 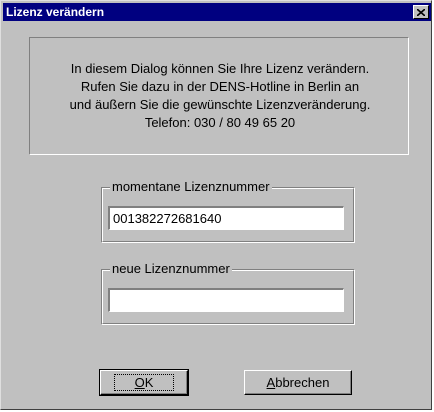 I want to click on dialog-title: Lizenz verändern, so click(x=55, y=12).